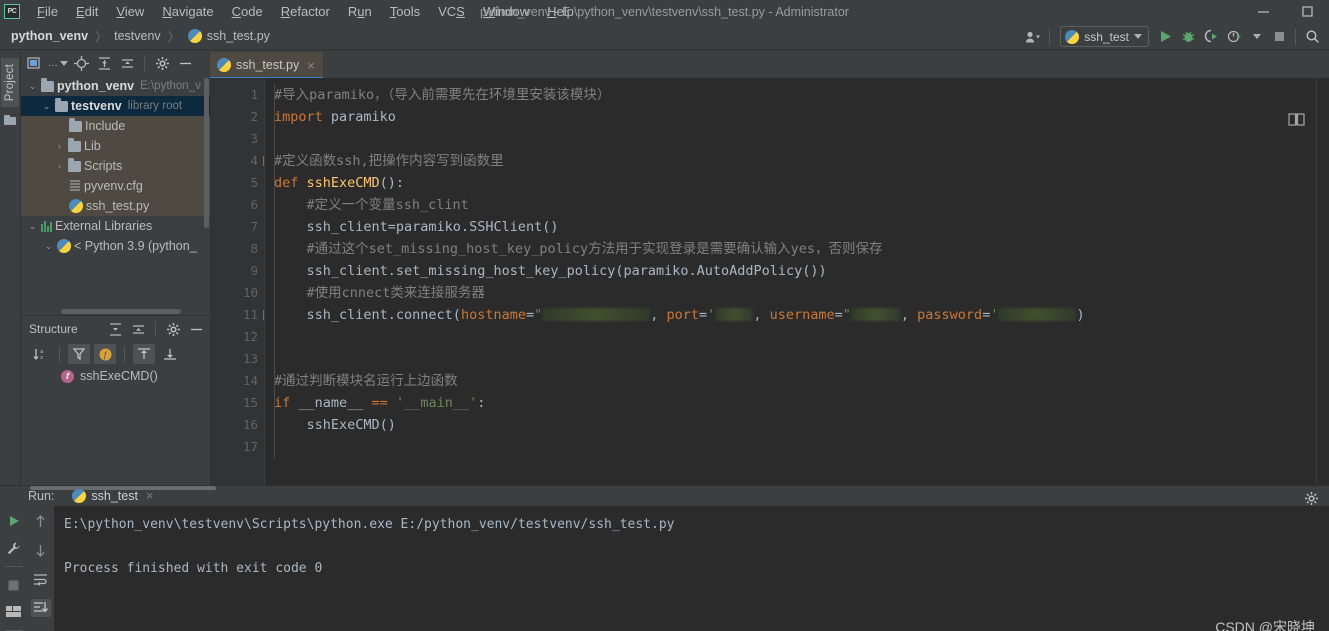  I want to click on code-line: #使用cnnect类来连接服务器, so click(795, 293).